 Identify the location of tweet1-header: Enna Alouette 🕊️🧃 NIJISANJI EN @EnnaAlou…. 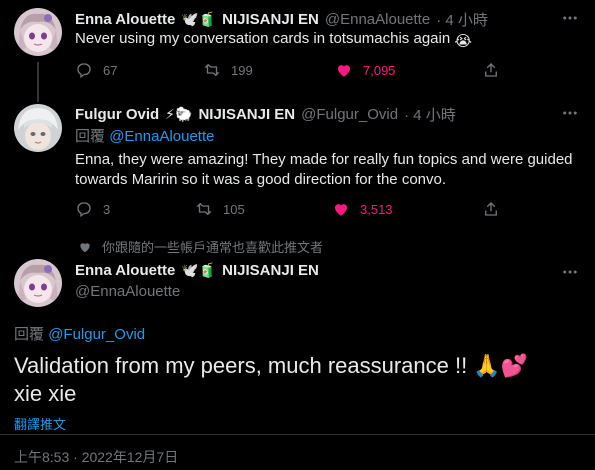
(281, 19).